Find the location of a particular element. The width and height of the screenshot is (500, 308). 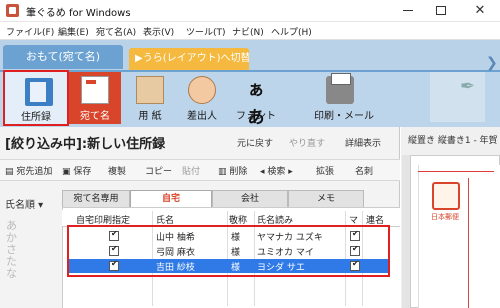

address-guide-line is located at coordinates (468, 243).